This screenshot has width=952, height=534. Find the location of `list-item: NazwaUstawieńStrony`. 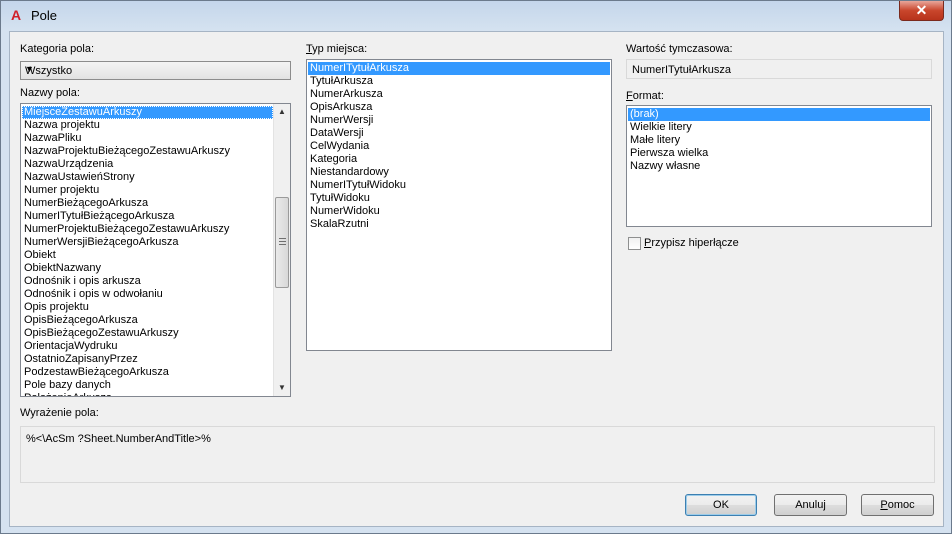

list-item: NazwaUstawieńStrony is located at coordinates (147, 177).